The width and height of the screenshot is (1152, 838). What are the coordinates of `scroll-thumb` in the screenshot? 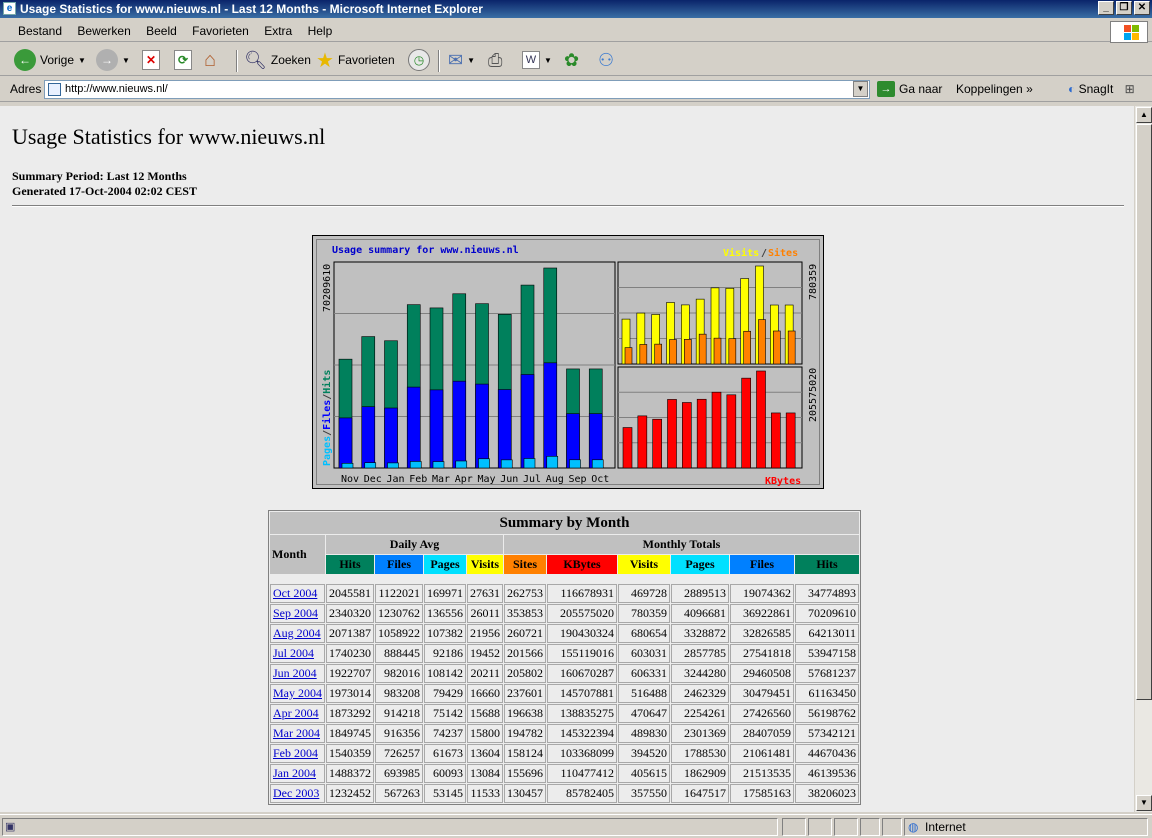 It's located at (1144, 412).